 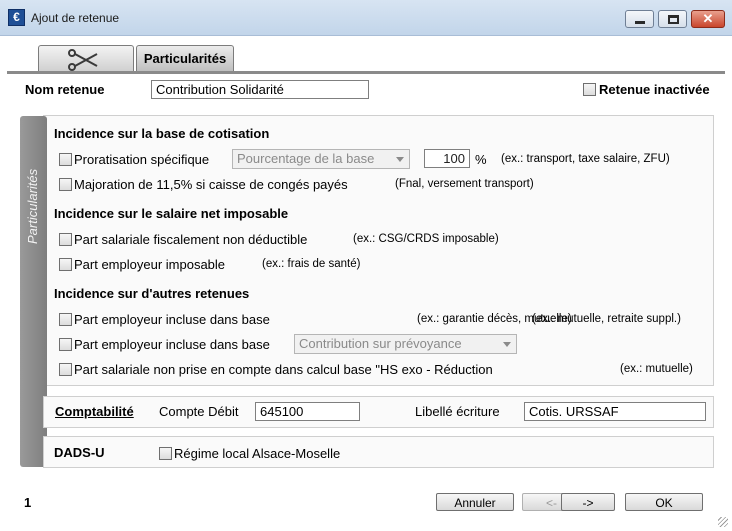 What do you see at coordinates (588, 502) in the screenshot?
I see `next-button: ->` at bounding box center [588, 502].